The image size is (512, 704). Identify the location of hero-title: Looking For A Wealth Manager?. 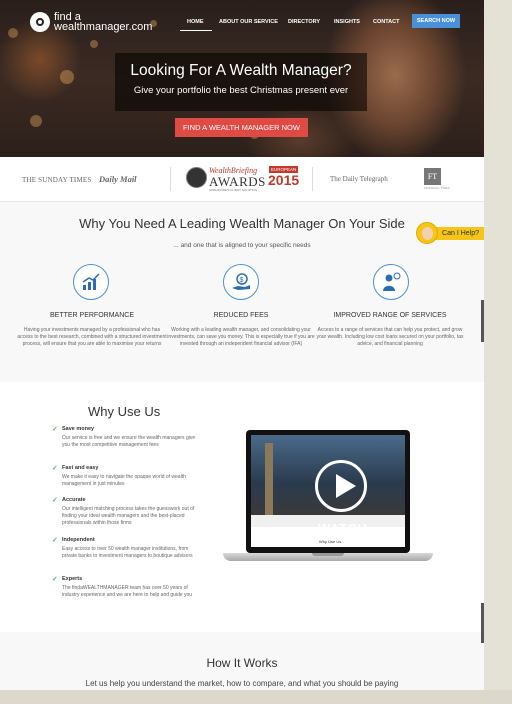
(241, 70).